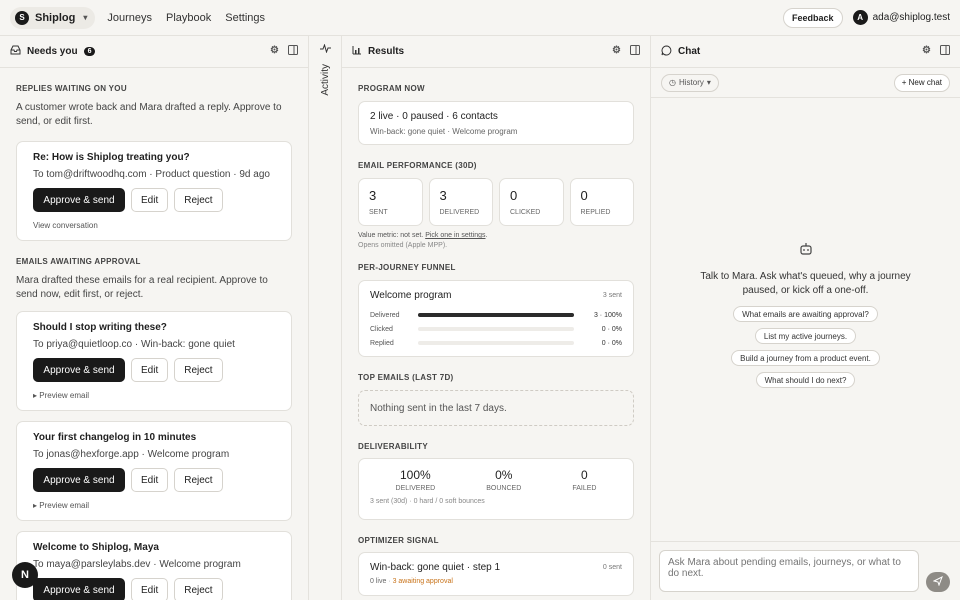 This screenshot has height=600, width=960. Describe the element at coordinates (390, 202) in the screenshot. I see `stat-sent: 3 SENT` at that location.